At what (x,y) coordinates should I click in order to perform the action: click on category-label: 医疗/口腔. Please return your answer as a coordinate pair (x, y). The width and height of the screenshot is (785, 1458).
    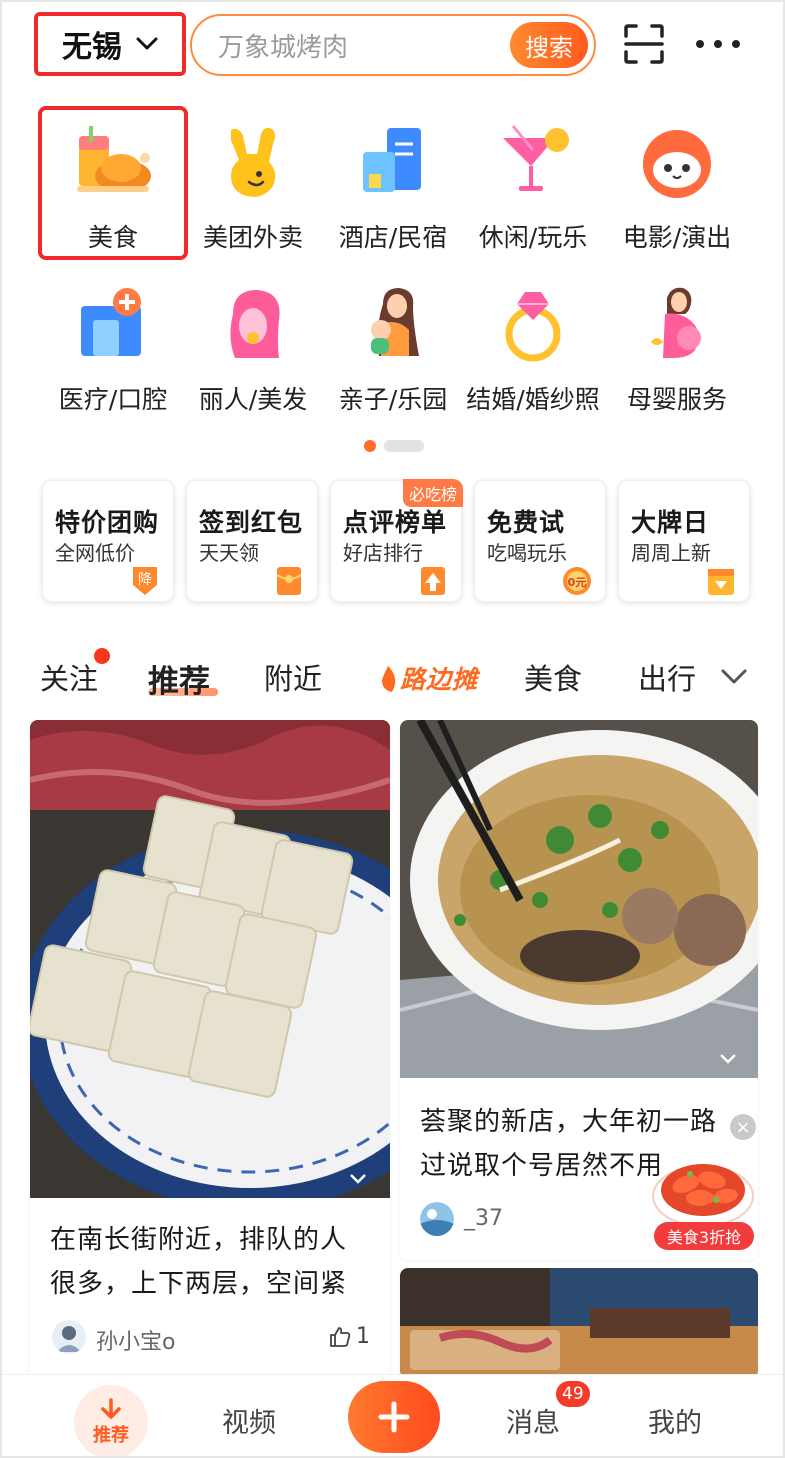
    Looking at the image, I should click on (113, 399).